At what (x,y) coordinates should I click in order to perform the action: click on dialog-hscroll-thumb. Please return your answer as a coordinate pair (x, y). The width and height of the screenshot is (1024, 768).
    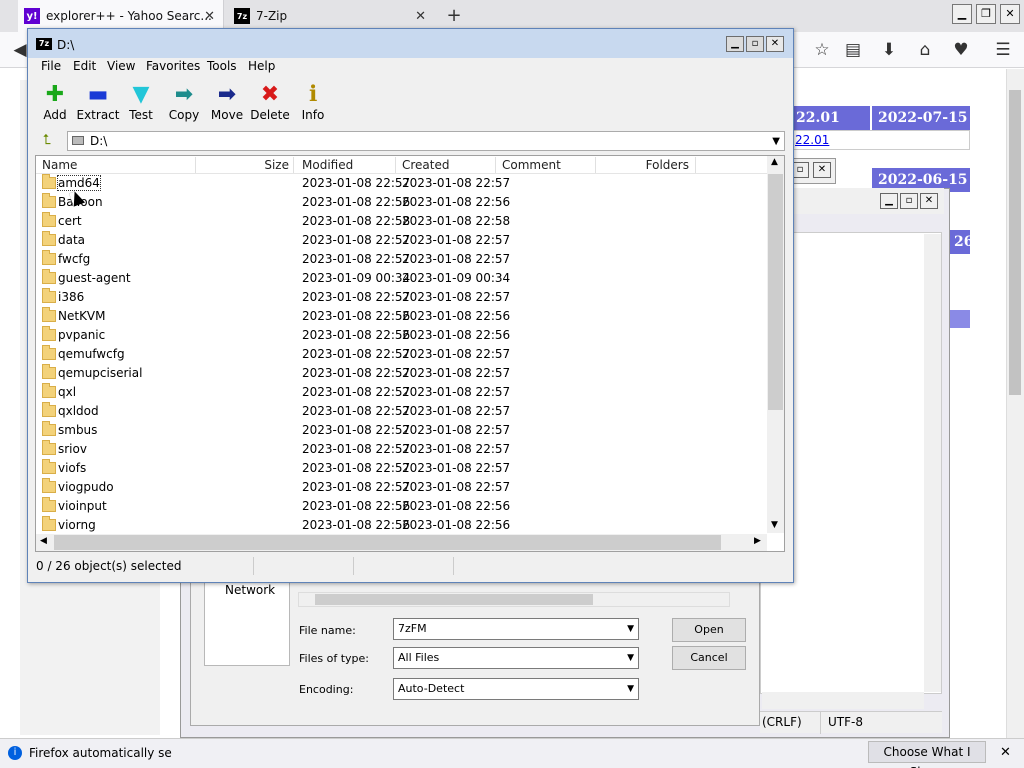
    Looking at the image, I should click on (454, 599).